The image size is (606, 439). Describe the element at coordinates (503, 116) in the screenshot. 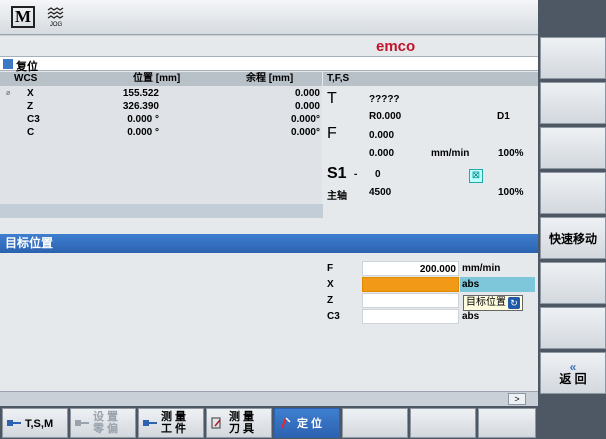

I see `tool-edge: D1` at that location.